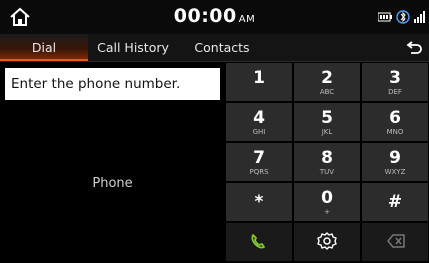 The height and width of the screenshot is (263, 429). Describe the element at coordinates (259, 78) in the screenshot. I see `key-1-label: 1` at that location.